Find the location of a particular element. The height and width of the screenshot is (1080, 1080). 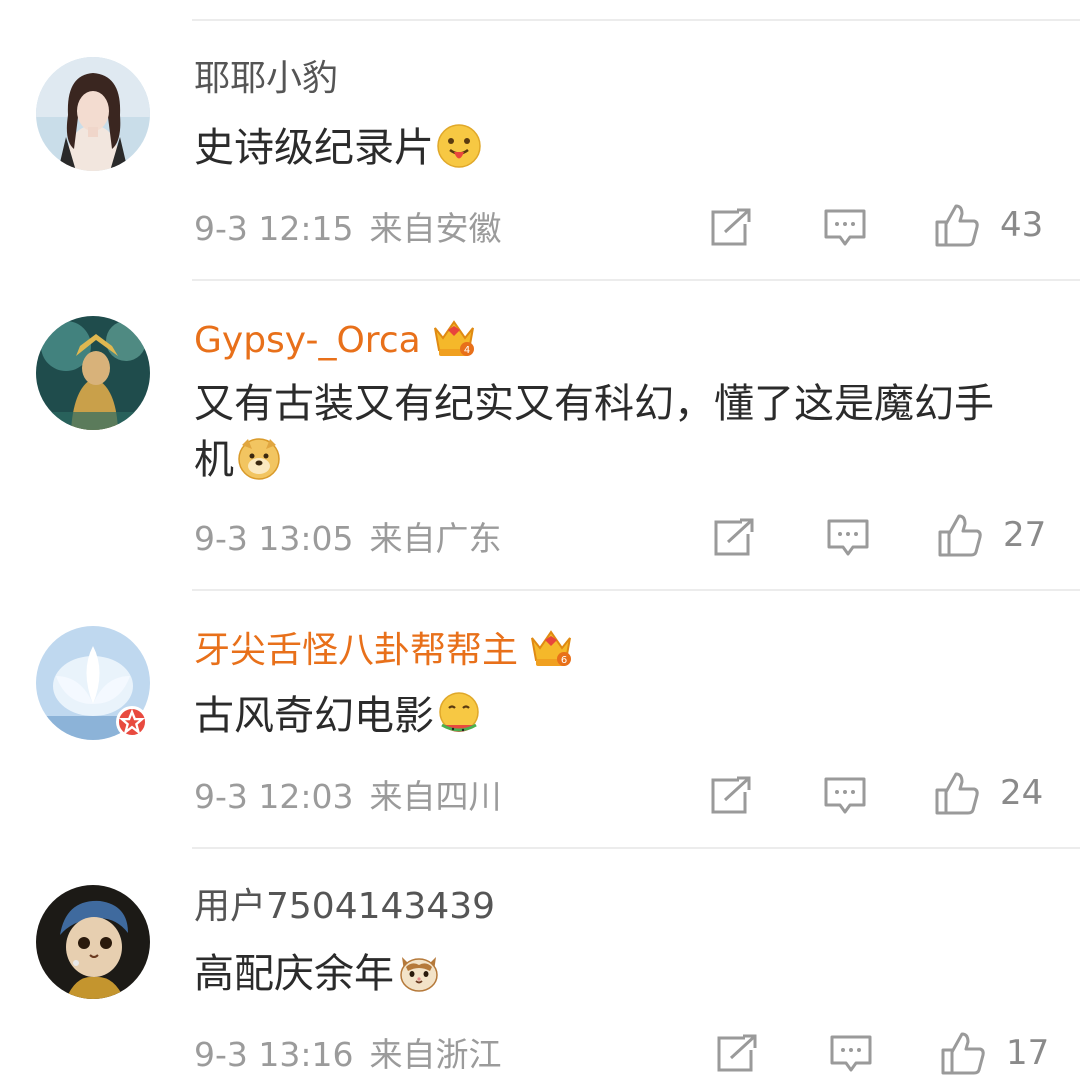

like-count: 43 is located at coordinates (1022, 225).